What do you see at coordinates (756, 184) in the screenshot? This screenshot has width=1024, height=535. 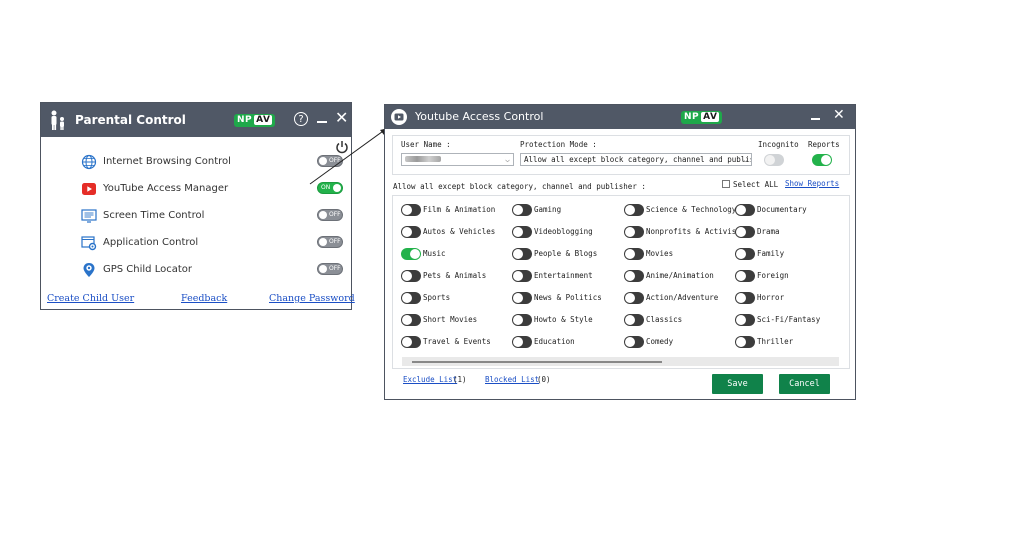 I see `select-all-label: Select ALL` at bounding box center [756, 184].